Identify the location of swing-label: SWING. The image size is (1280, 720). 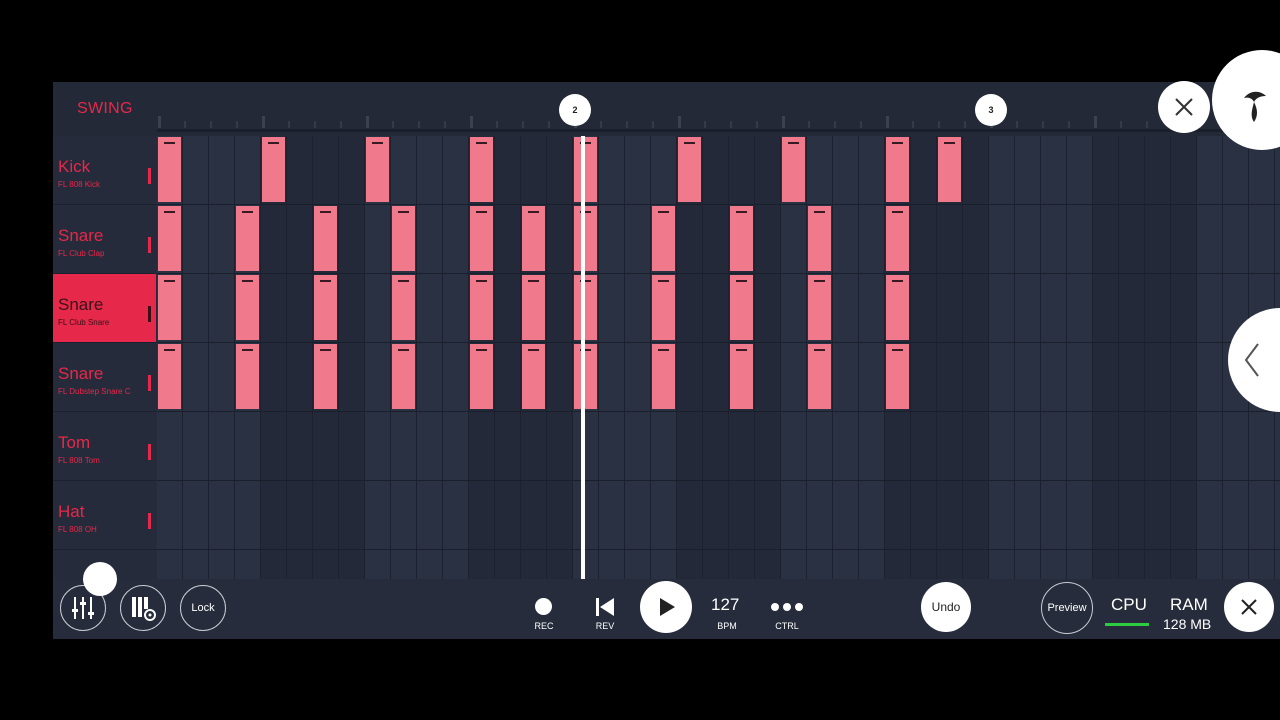
(105, 109).